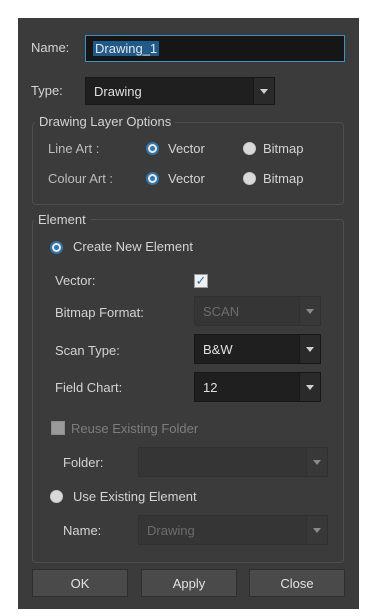 The width and height of the screenshot is (365, 616). What do you see at coordinates (257, 387) in the screenshot?
I see `field-chart-dropdown: 12` at bounding box center [257, 387].